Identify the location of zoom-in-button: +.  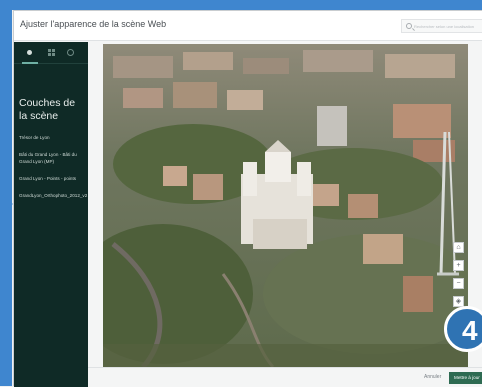
(458, 265).